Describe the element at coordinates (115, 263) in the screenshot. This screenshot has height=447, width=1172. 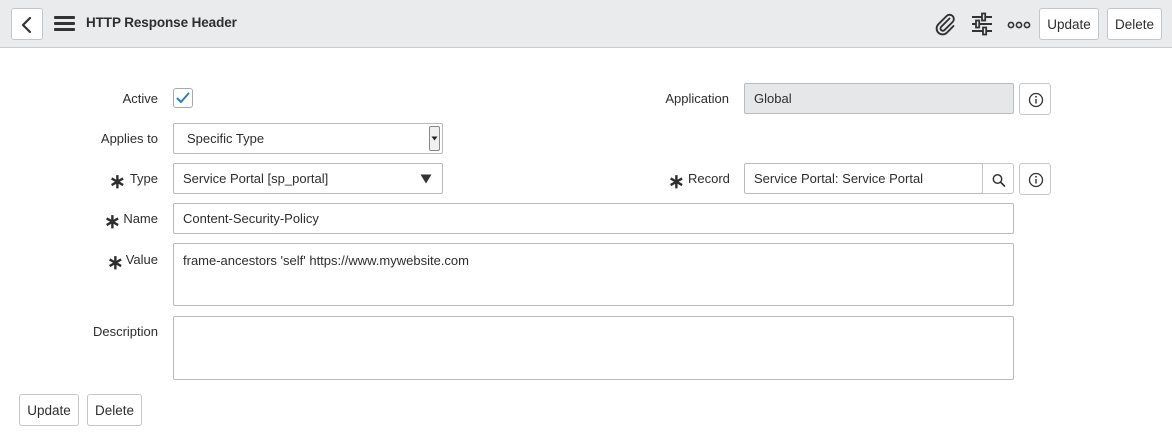
I see `value-required-indicator: ∗` at that location.